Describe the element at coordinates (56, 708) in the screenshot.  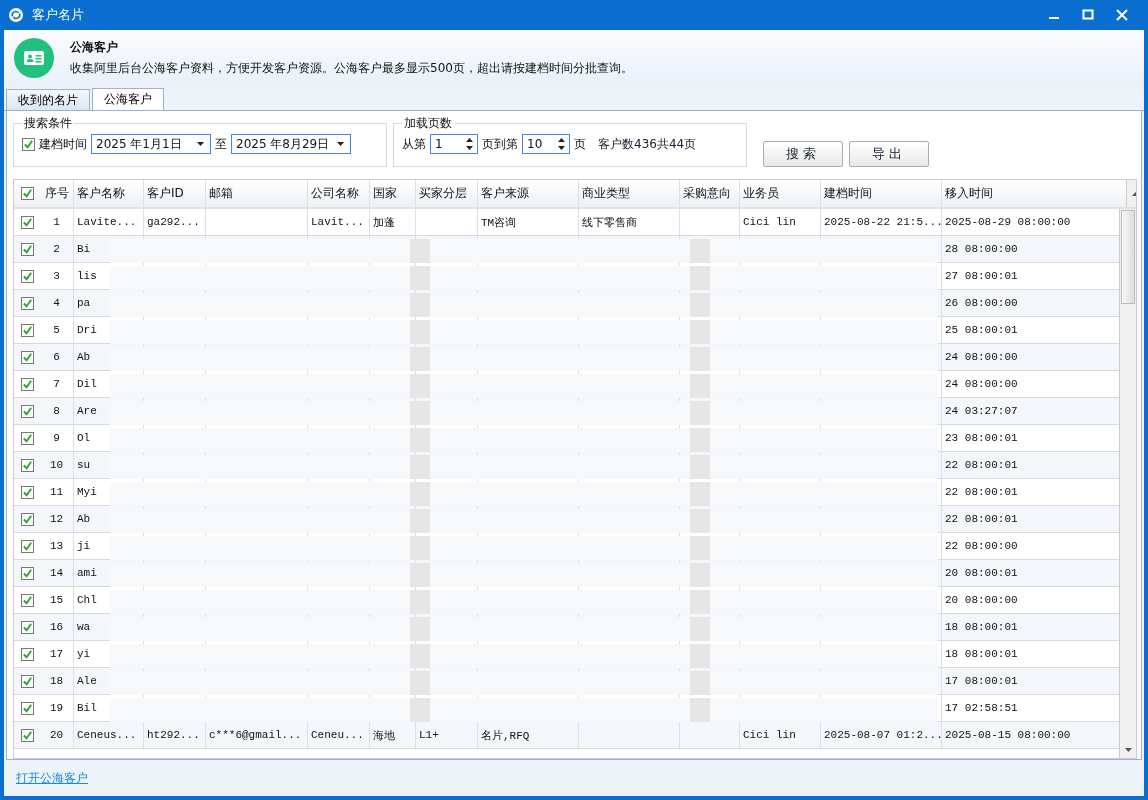
I see `table-cell: 19` at that location.